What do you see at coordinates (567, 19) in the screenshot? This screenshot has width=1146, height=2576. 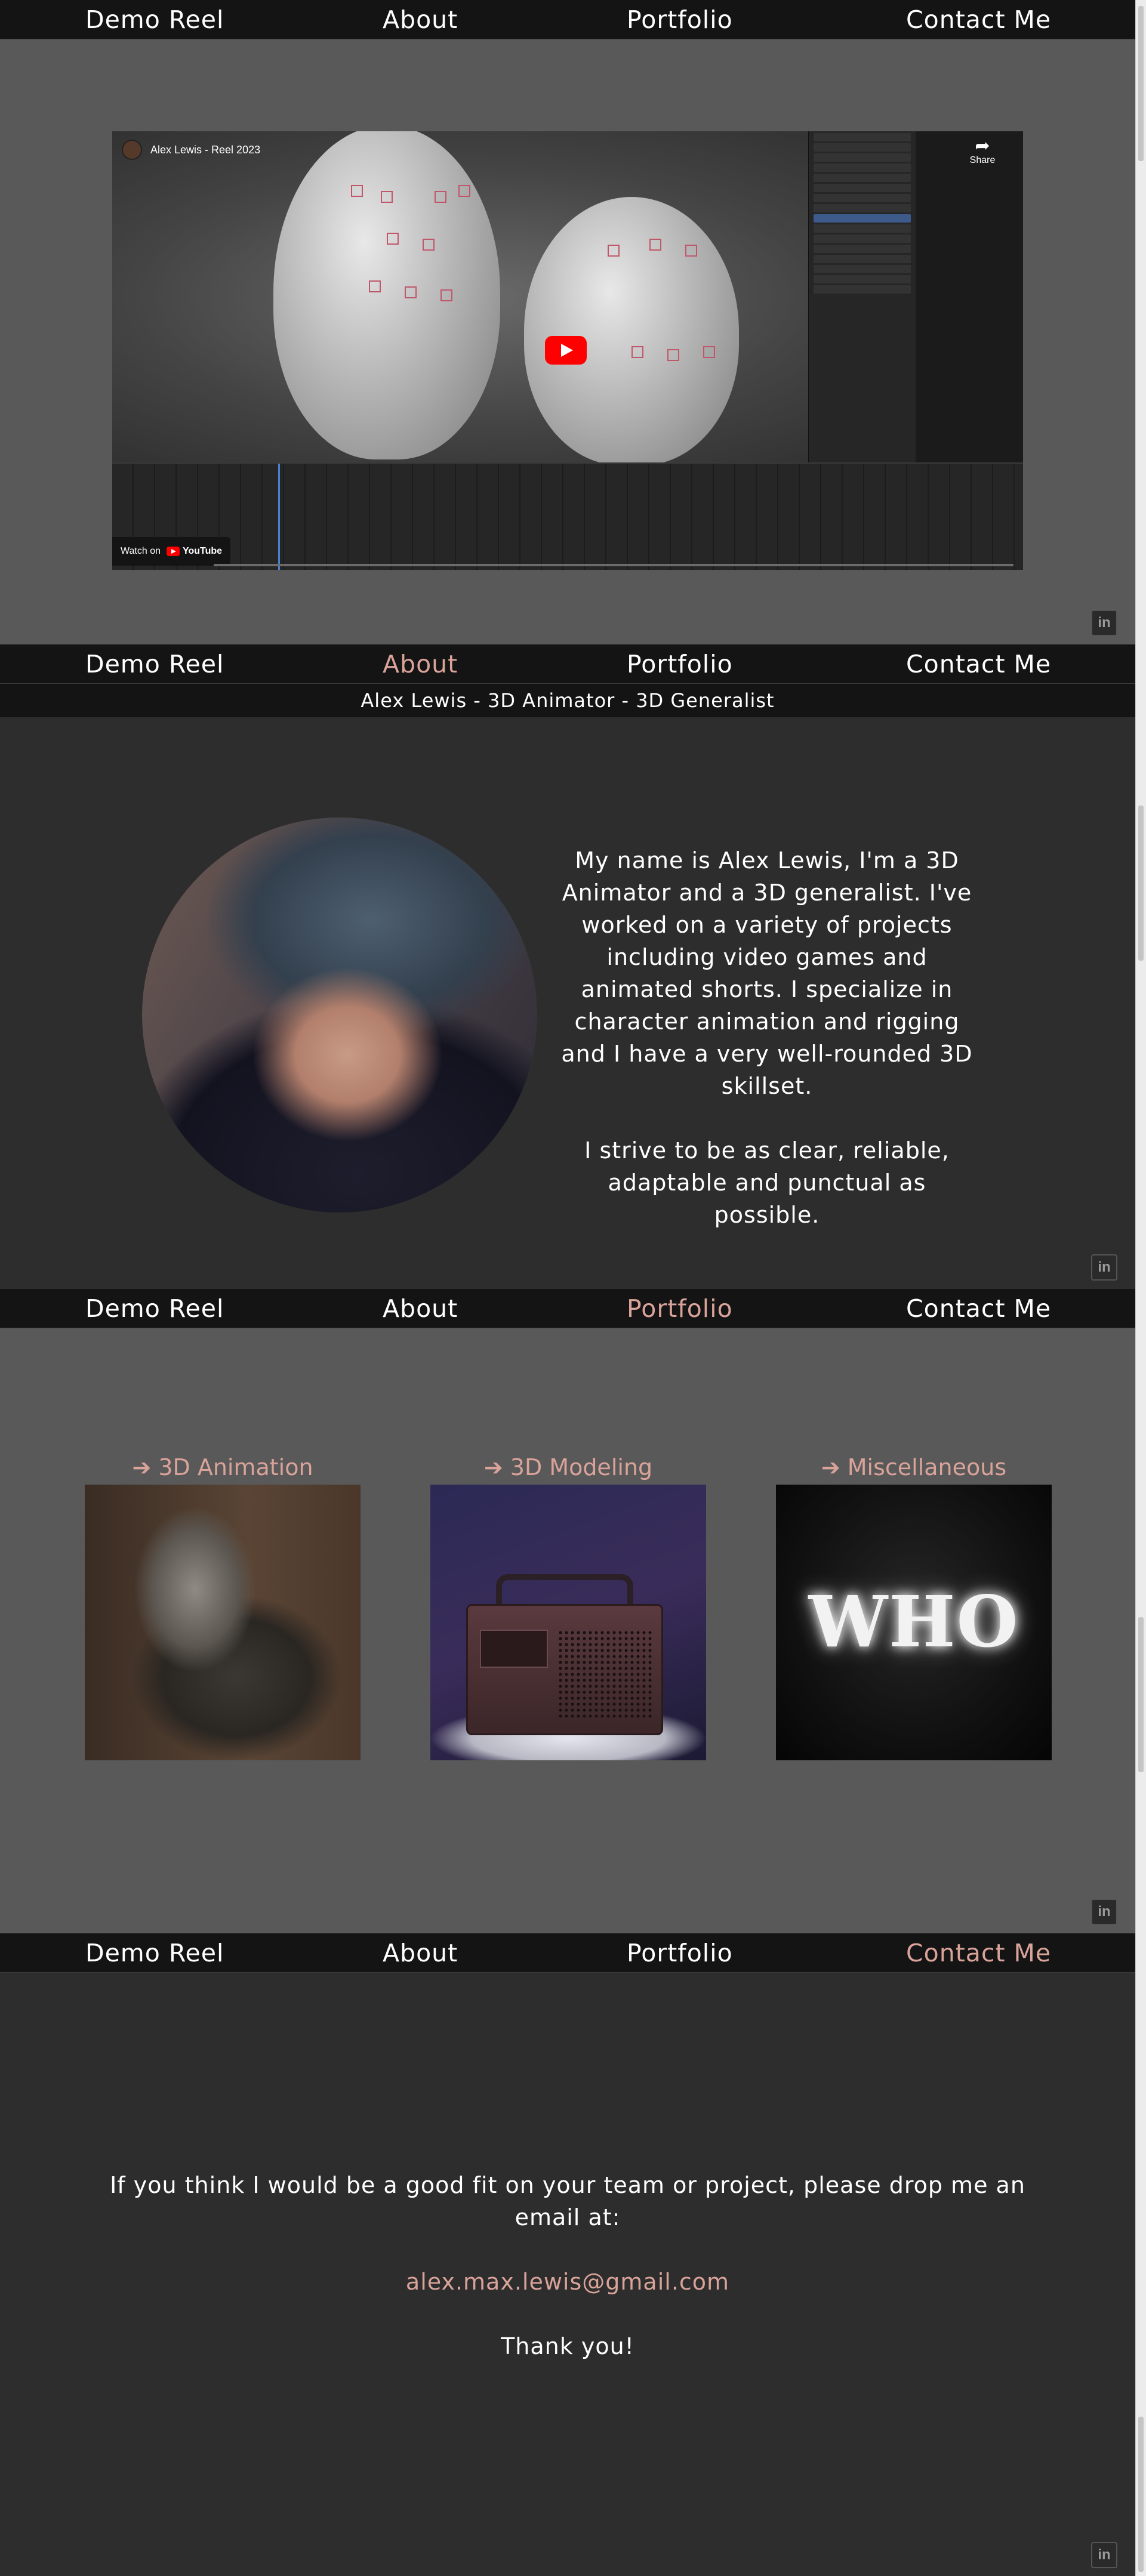 I see `top-nav: Demo Reel About Portfolio Contact Me` at bounding box center [567, 19].